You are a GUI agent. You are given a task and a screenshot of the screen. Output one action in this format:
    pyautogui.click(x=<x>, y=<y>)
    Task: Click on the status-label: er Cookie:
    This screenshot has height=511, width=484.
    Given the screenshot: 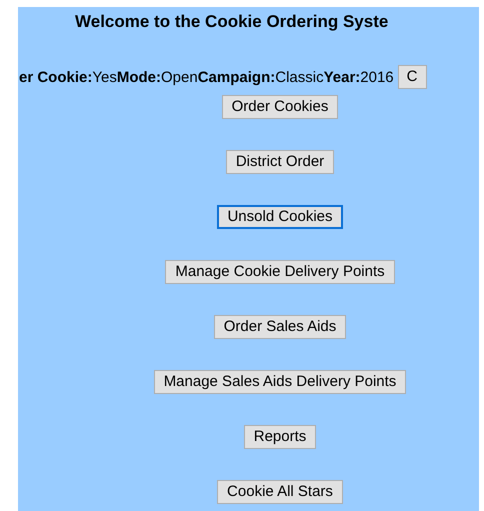 What is the action you would take?
    pyautogui.click(x=55, y=77)
    